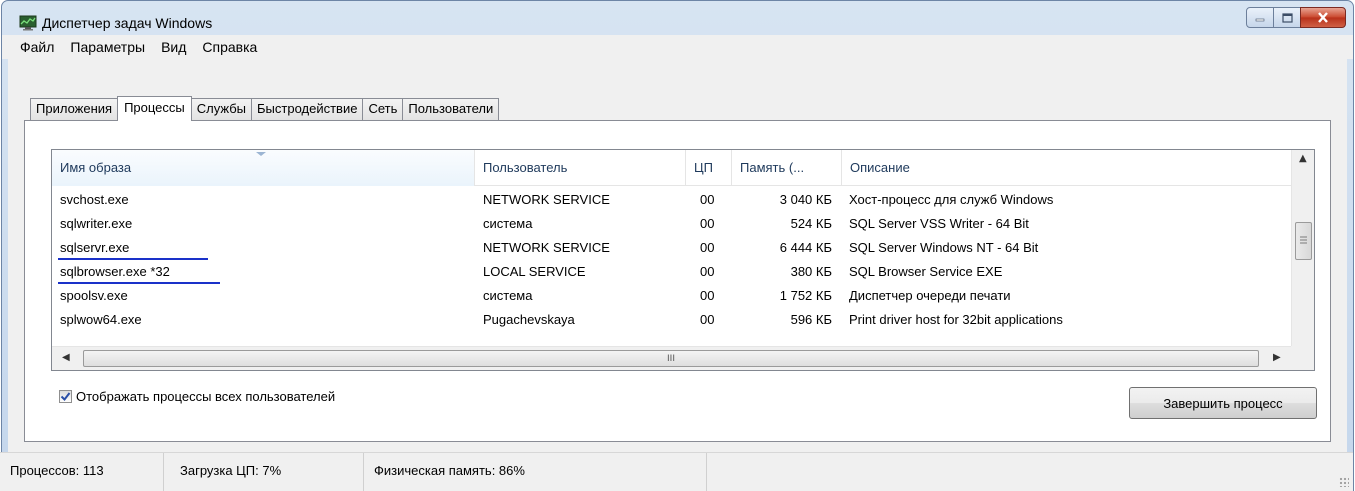 The width and height of the screenshot is (1355, 491). I want to click on tab-networking: Сеть, so click(383, 109).